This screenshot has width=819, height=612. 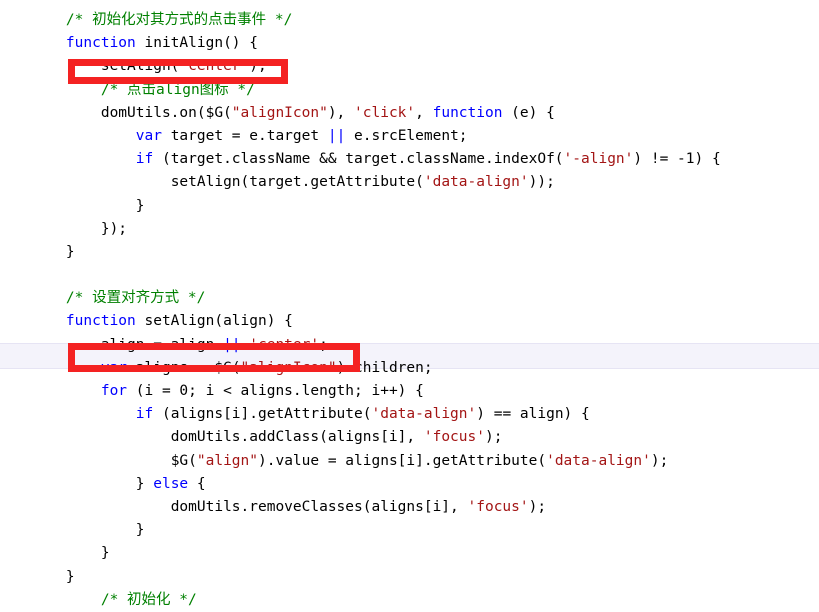 What do you see at coordinates (148, 599) in the screenshot?
I see `code-token: /* 初始化 */` at bounding box center [148, 599].